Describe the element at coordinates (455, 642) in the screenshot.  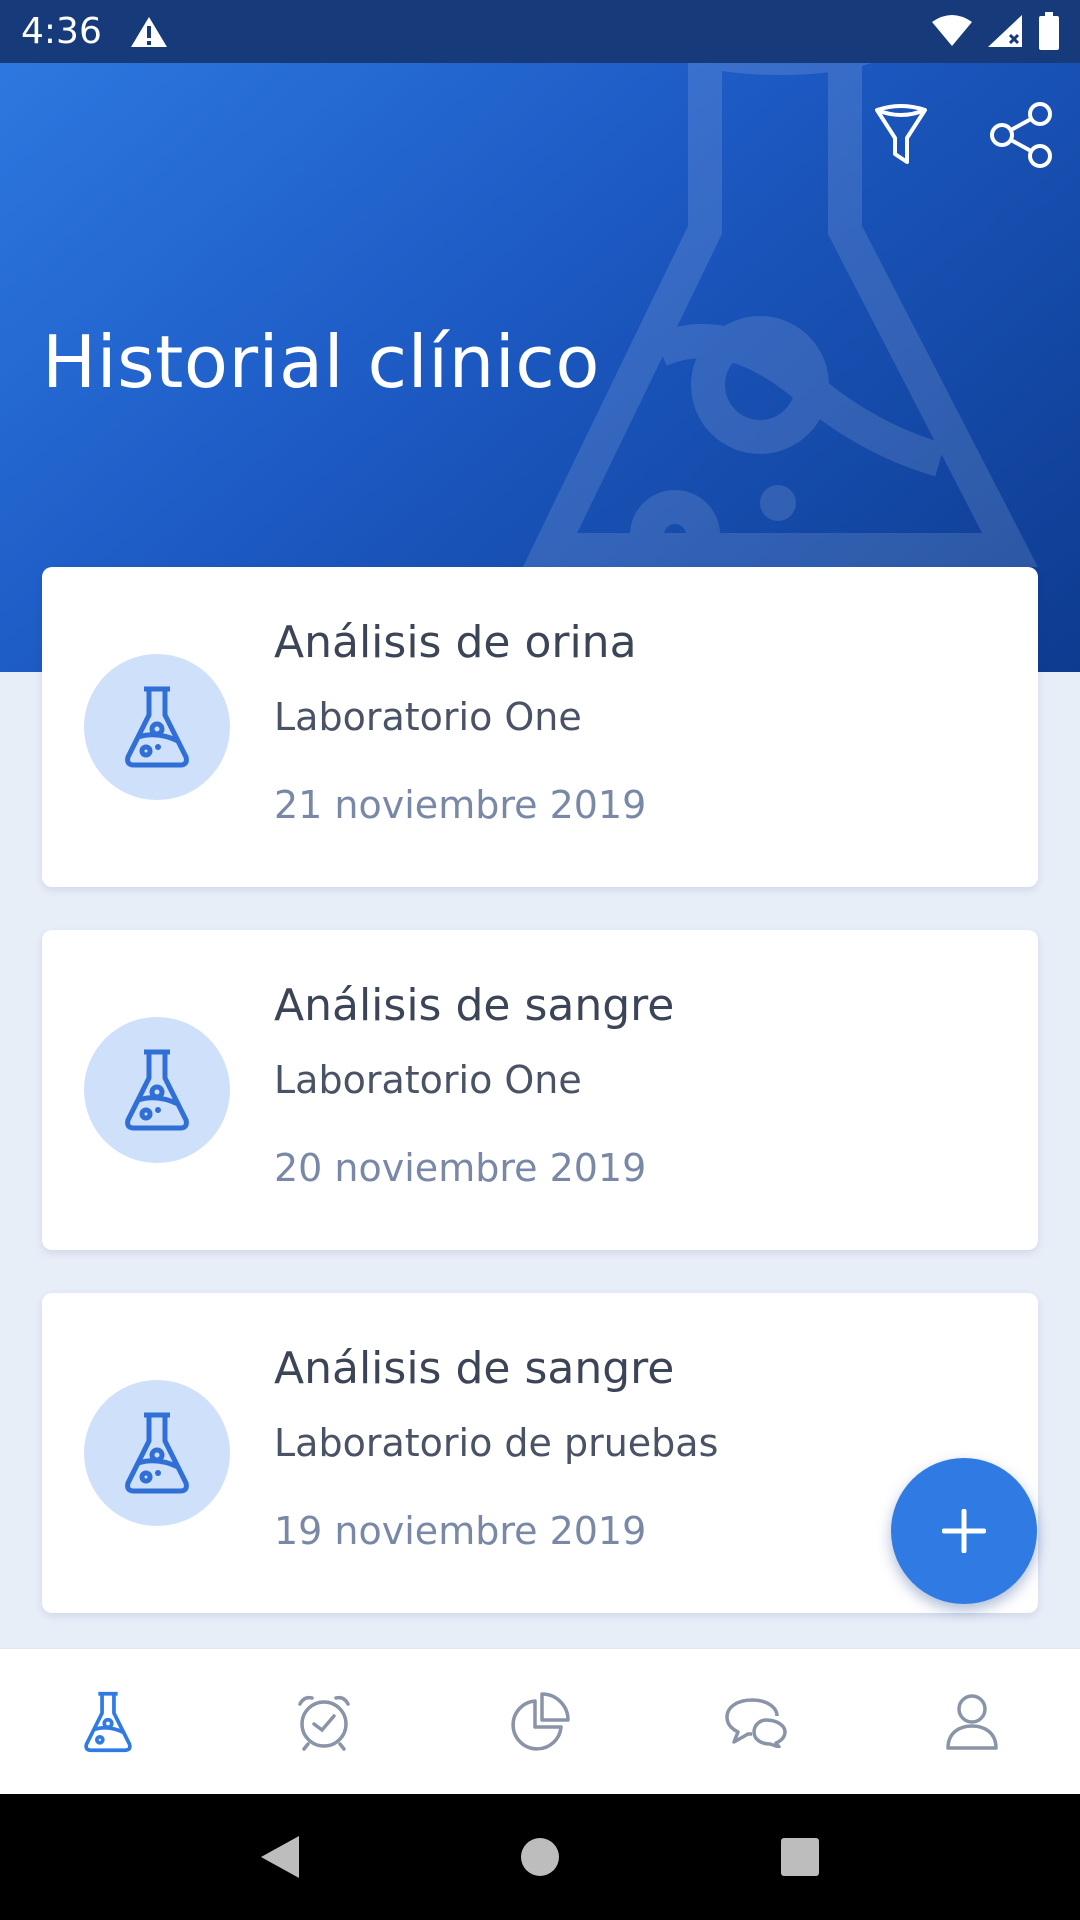
I see `record-title: Análisis de orina` at that location.